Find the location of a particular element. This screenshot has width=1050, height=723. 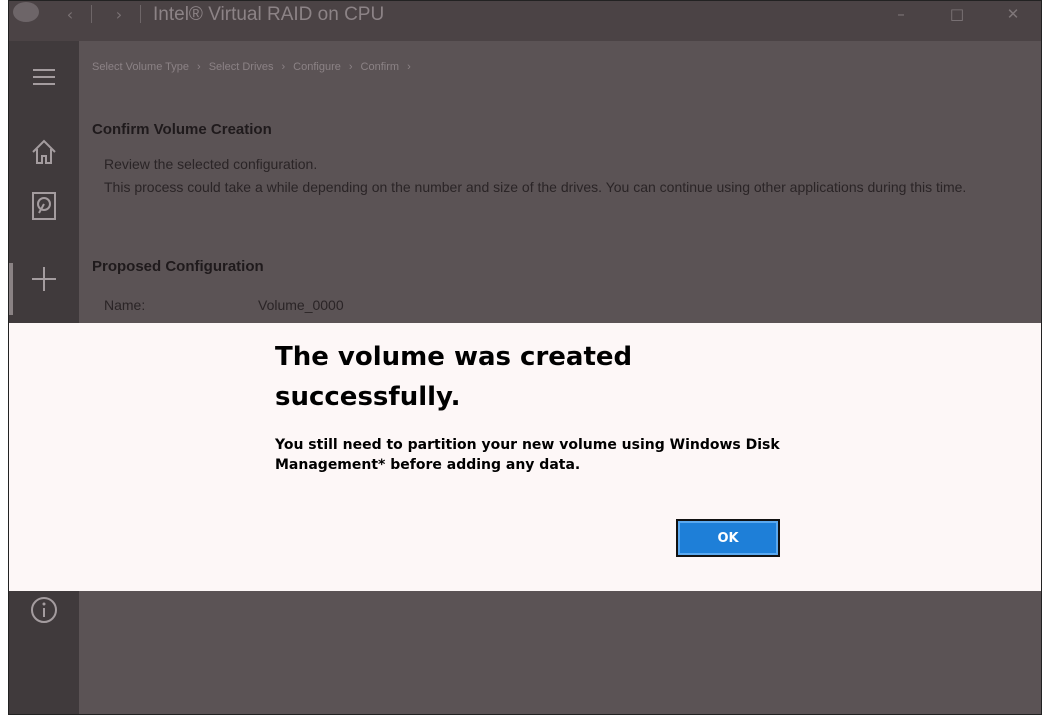

window-title: Intel® Virtual RAID on CPU is located at coordinates (269, 14).